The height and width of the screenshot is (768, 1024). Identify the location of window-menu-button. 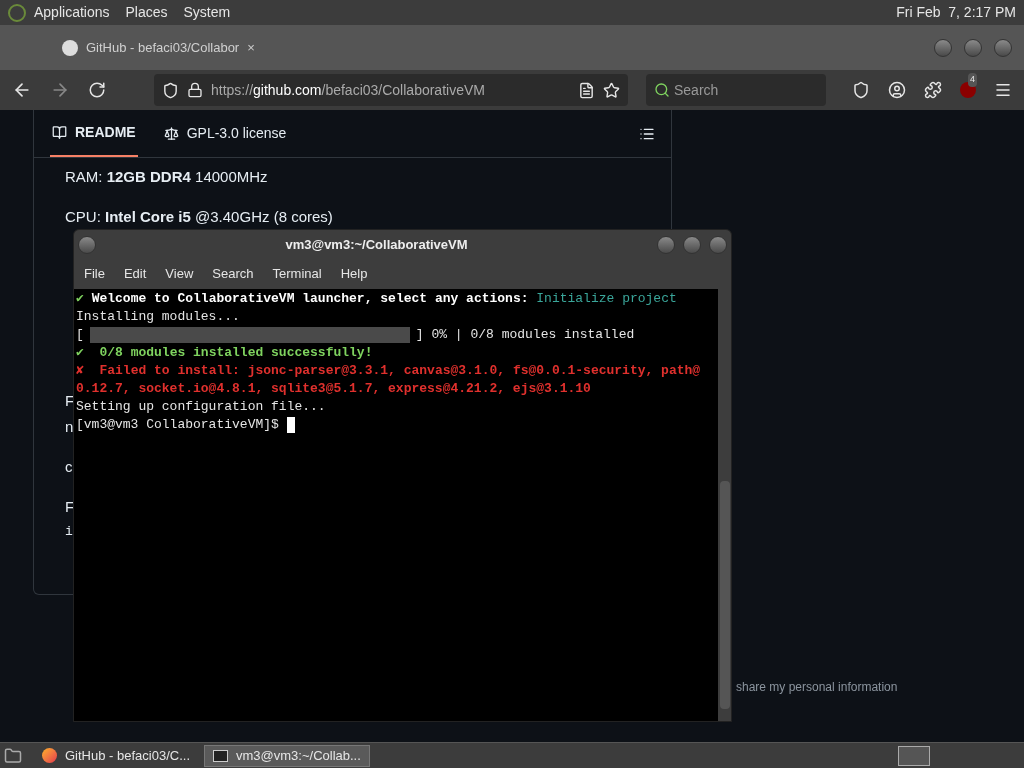
(87, 244).